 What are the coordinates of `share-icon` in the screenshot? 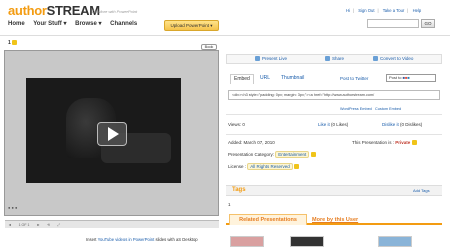 It's located at (327, 59).